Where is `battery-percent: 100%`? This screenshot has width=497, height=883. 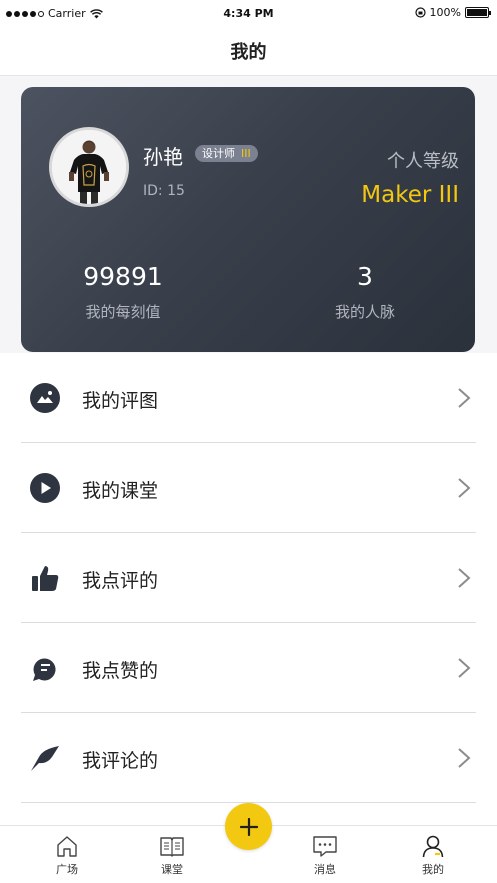
battery-percent: 100% is located at coordinates (445, 12).